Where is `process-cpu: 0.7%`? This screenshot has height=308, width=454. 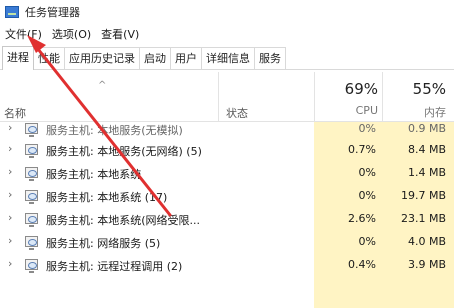
process-cpu: 0.7% is located at coordinates (362, 149).